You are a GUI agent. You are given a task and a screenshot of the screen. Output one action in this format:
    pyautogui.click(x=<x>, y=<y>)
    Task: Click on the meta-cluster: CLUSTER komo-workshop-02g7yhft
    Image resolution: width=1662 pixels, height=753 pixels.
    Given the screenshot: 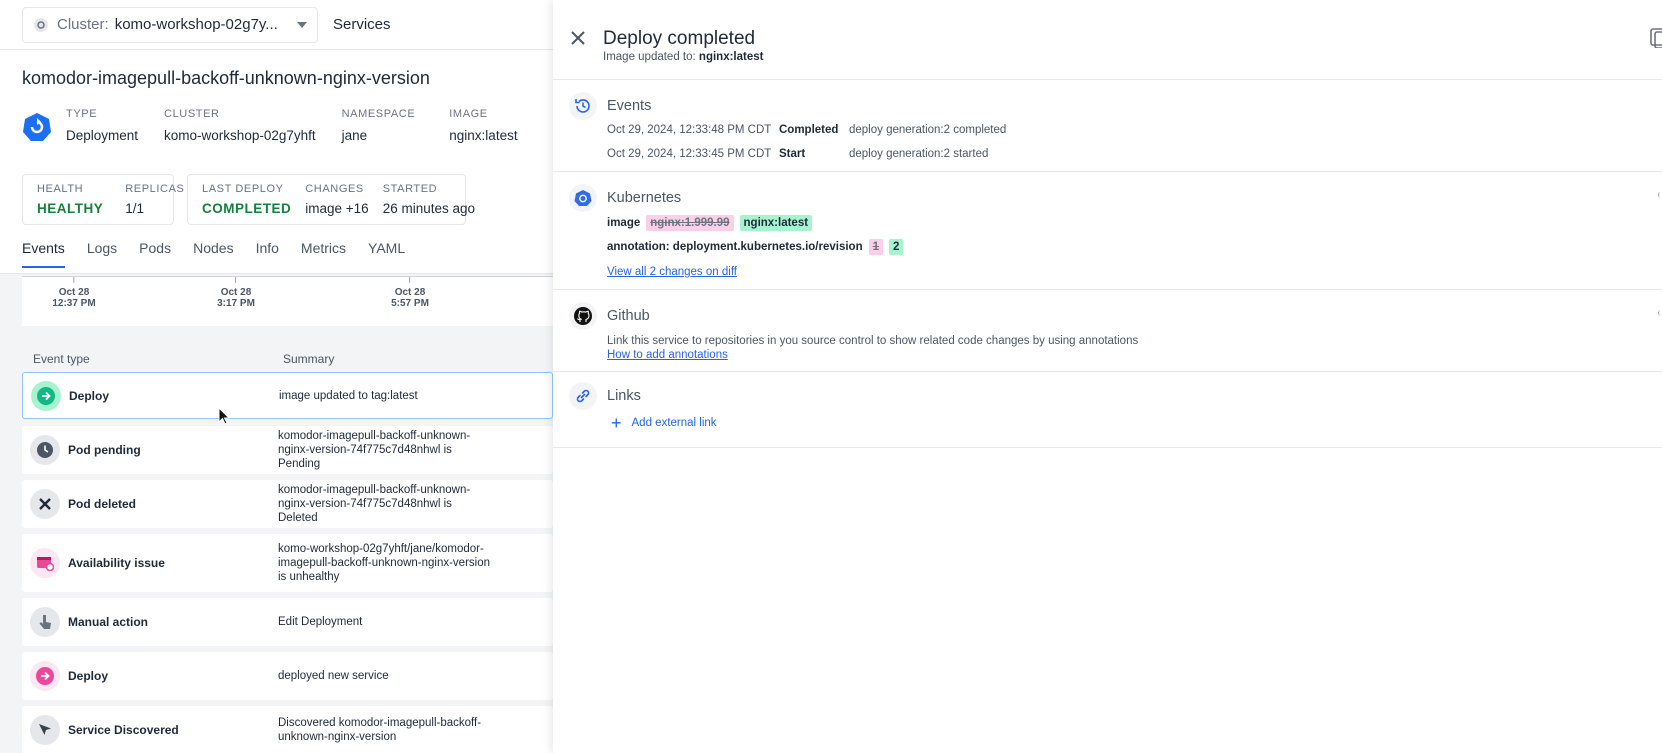 What is the action you would take?
    pyautogui.click(x=240, y=125)
    